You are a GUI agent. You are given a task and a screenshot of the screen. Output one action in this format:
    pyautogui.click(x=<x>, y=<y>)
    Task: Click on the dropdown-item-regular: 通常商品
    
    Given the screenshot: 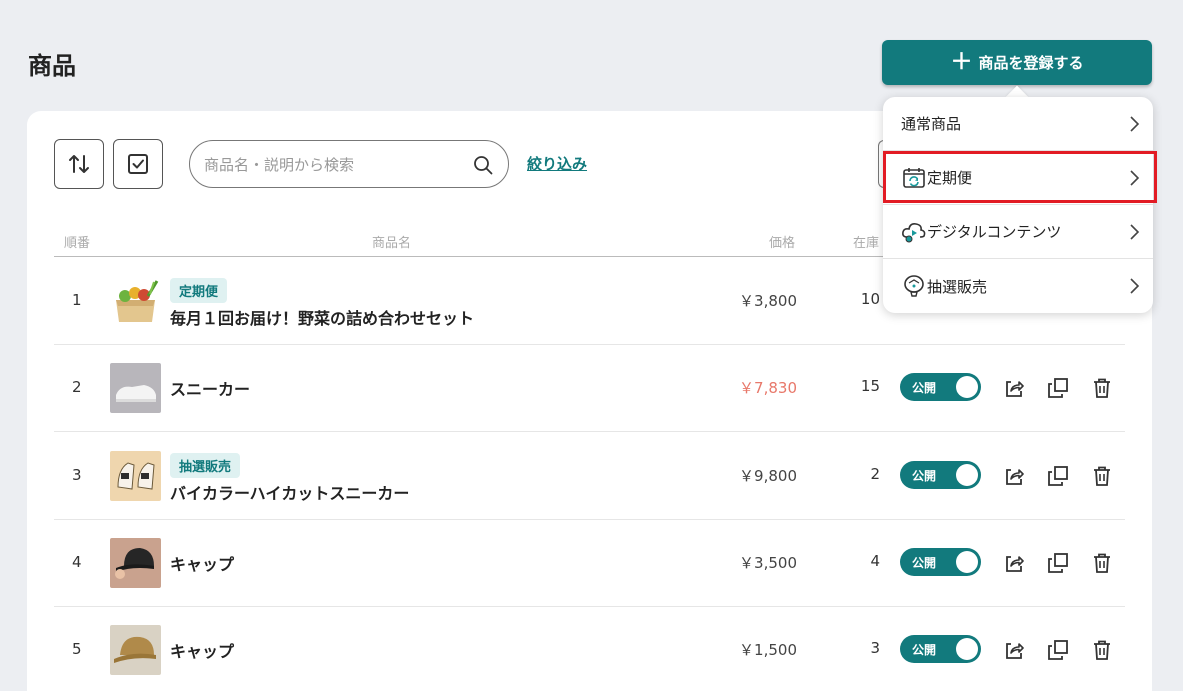 What is the action you would take?
    pyautogui.click(x=1018, y=124)
    